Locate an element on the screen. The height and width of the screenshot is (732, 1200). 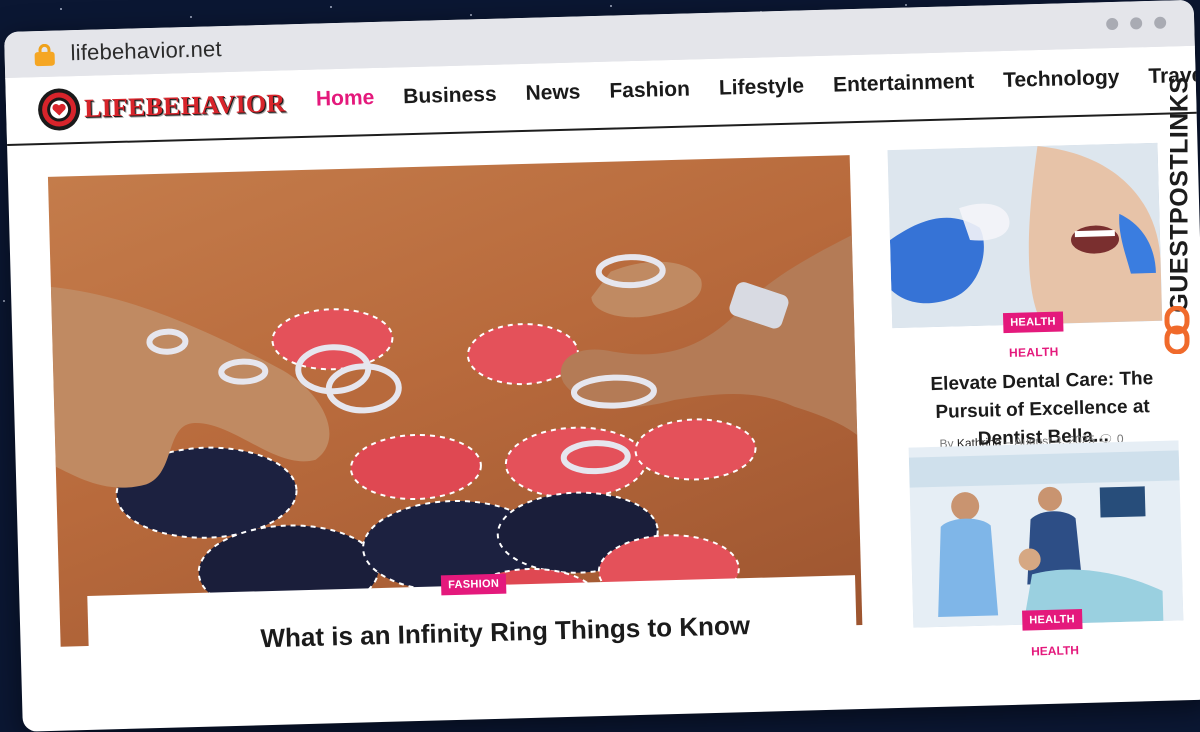
site-logo: LIFEBEHAVIOR is located at coordinates (161, 106).